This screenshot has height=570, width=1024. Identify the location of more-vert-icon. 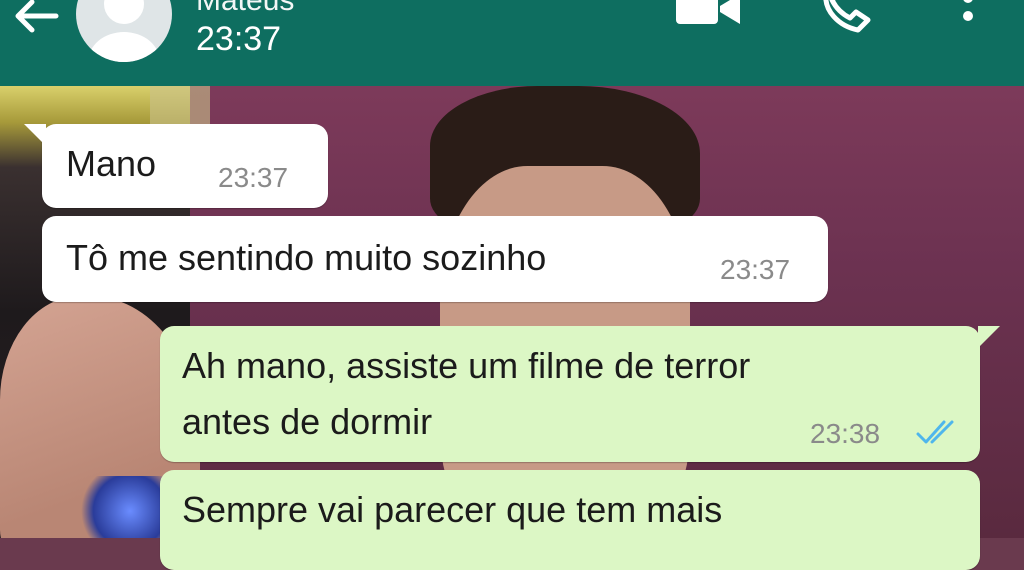
(968, 15).